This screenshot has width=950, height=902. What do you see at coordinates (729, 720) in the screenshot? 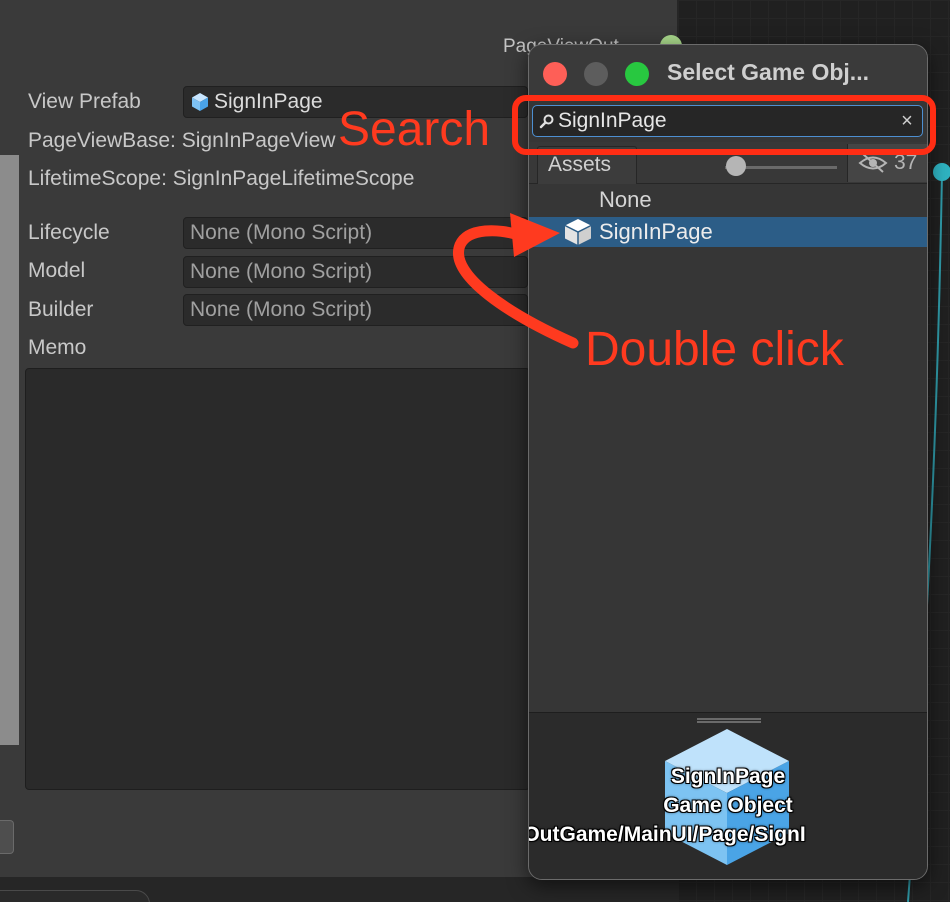
I see `resize-handle` at bounding box center [729, 720].